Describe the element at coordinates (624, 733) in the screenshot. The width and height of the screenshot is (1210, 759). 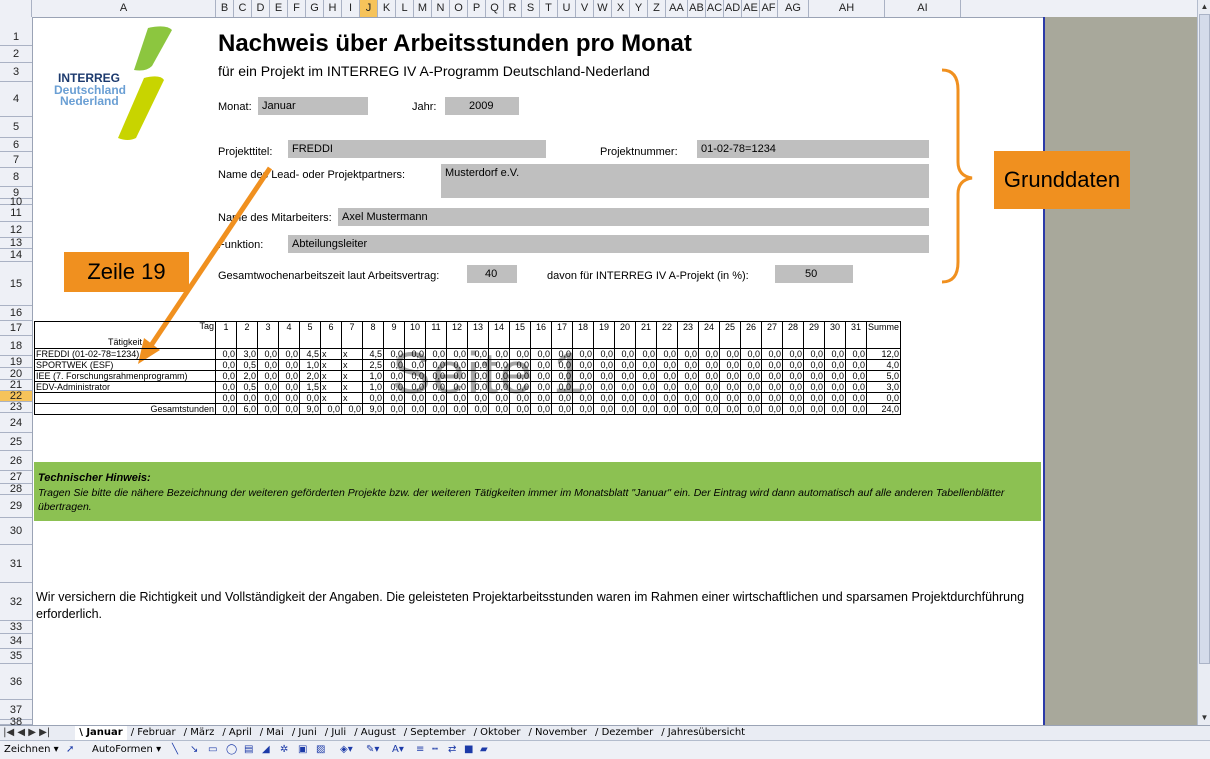
I see `sheet-tab-dezember: / Dezember` at that location.